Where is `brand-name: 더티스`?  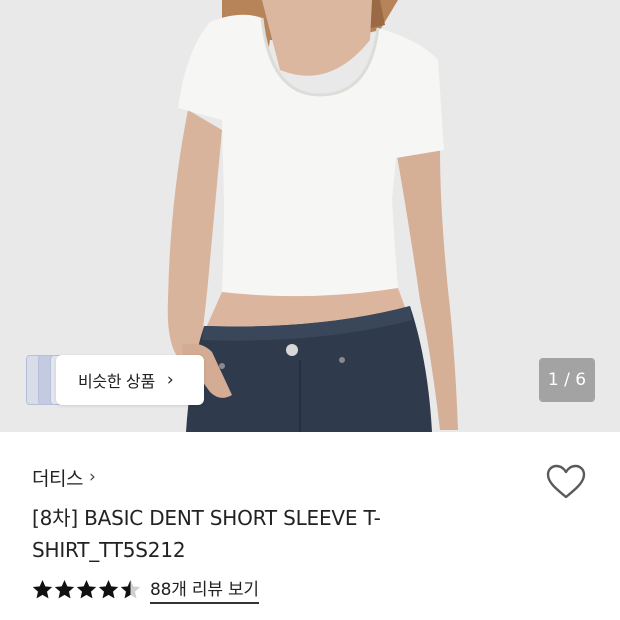 brand-name: 더티스 is located at coordinates (57, 478).